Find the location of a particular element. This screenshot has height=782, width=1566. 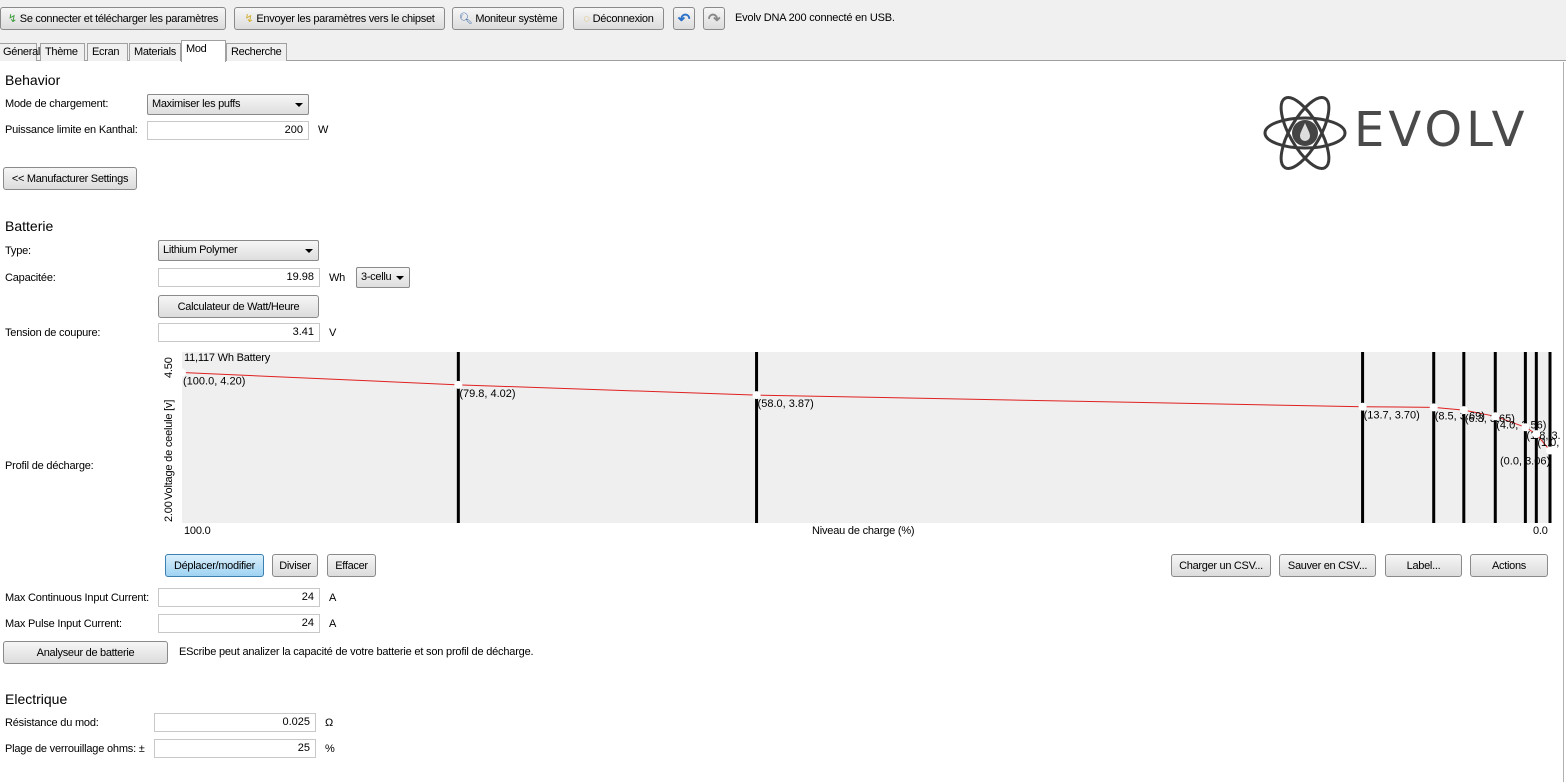

tab-ecran: Ecran is located at coordinates (107, 52).